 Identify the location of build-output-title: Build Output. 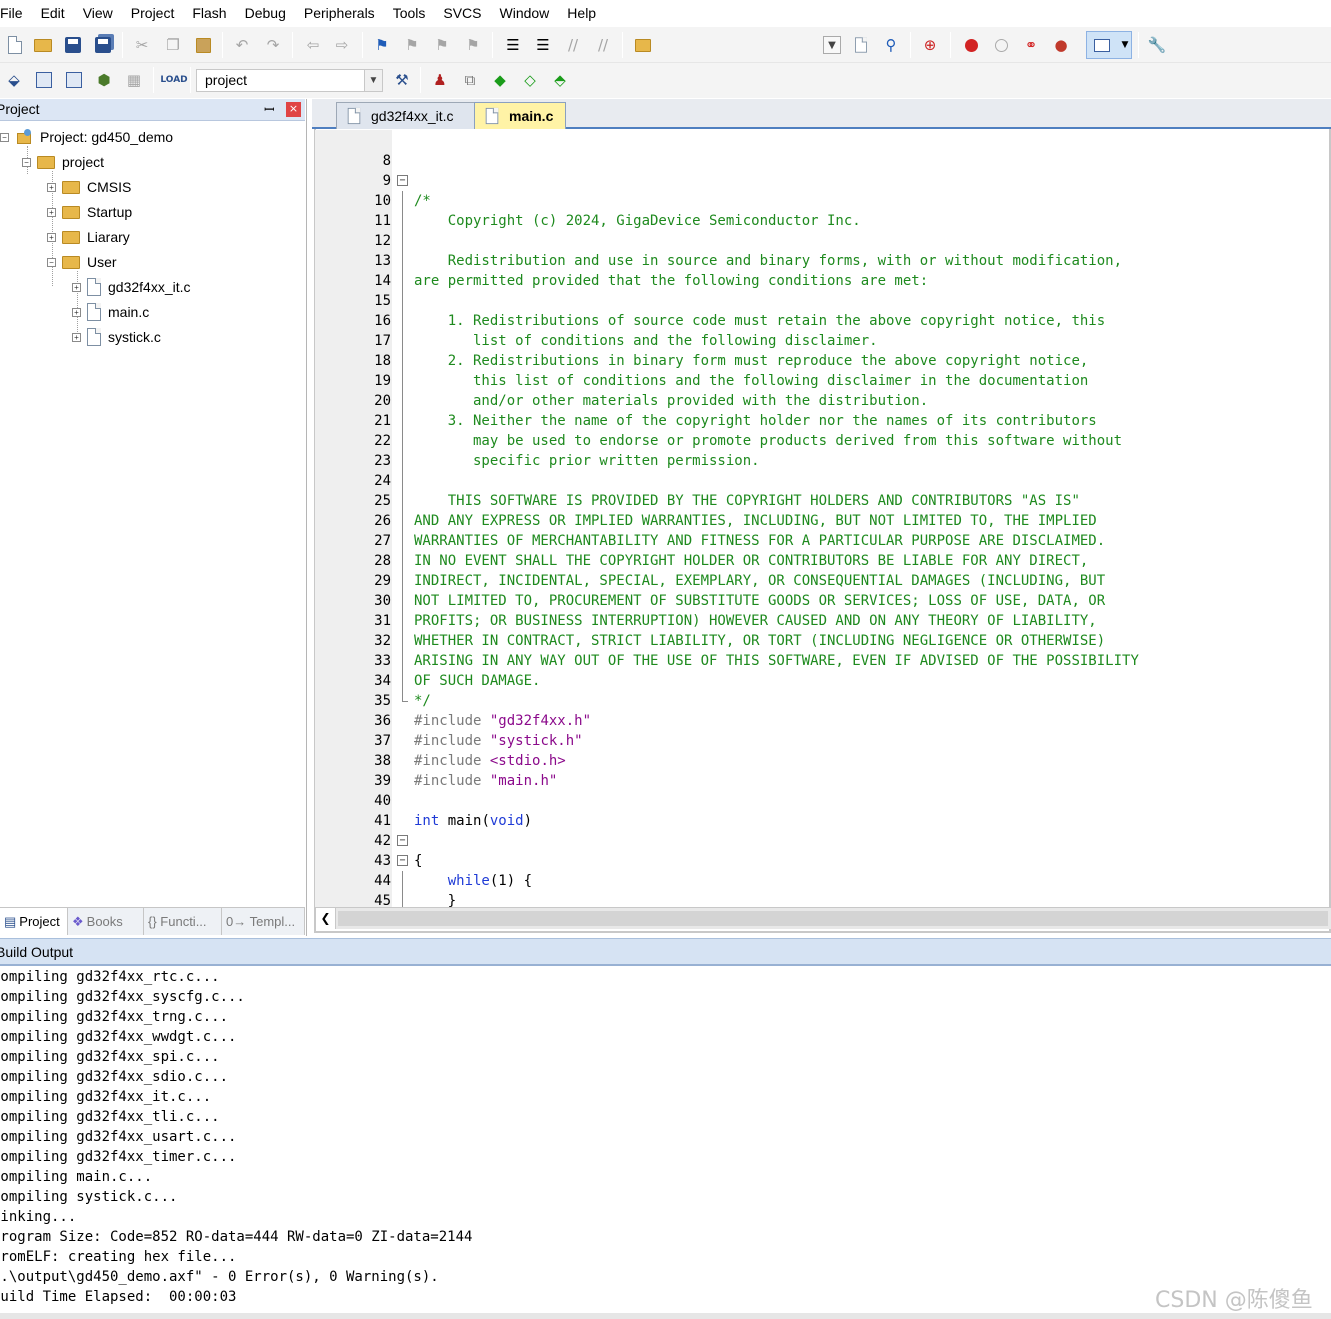
(37, 952).